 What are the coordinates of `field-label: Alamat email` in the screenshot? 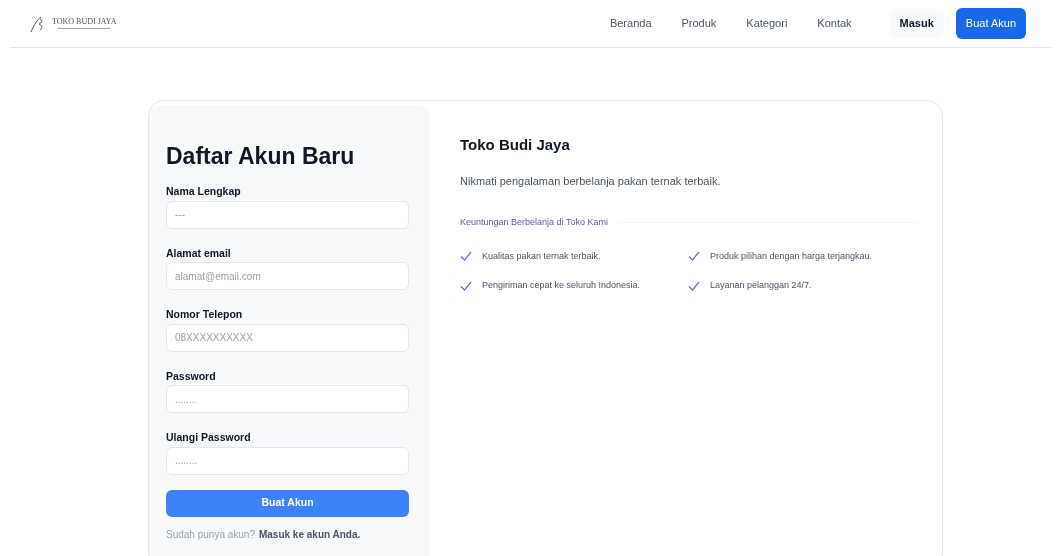 It's located at (199, 252).